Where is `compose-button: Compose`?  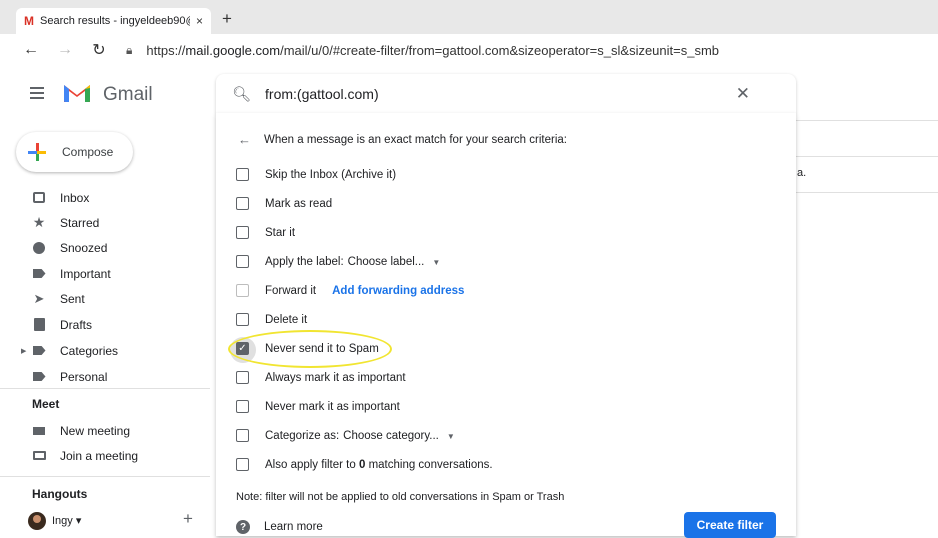
compose-button: Compose is located at coordinates (74, 152).